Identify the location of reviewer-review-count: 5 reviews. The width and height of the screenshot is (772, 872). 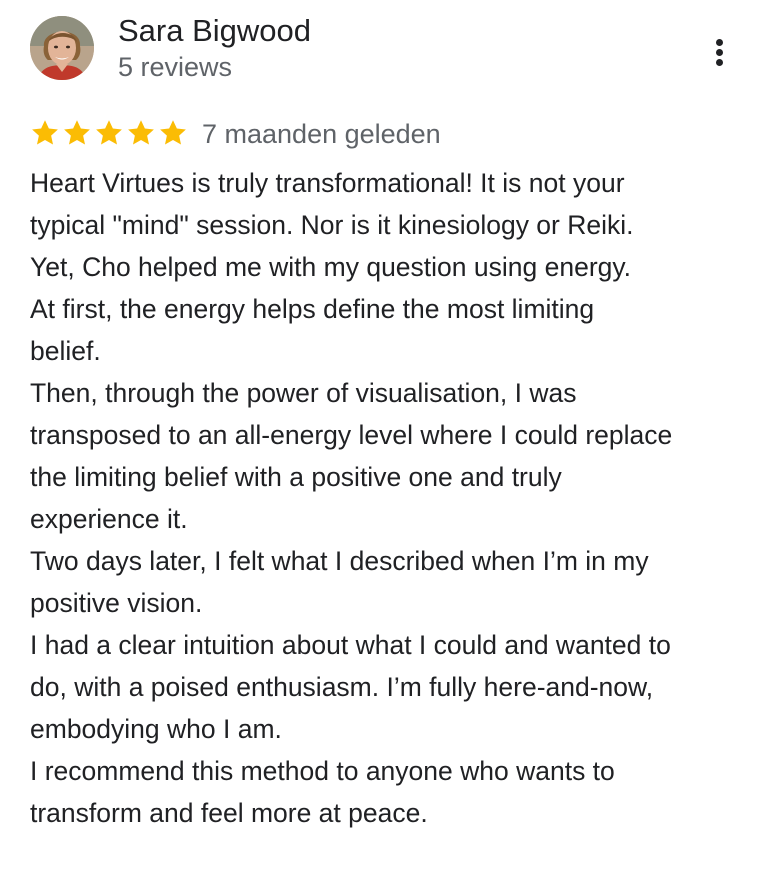
(175, 67).